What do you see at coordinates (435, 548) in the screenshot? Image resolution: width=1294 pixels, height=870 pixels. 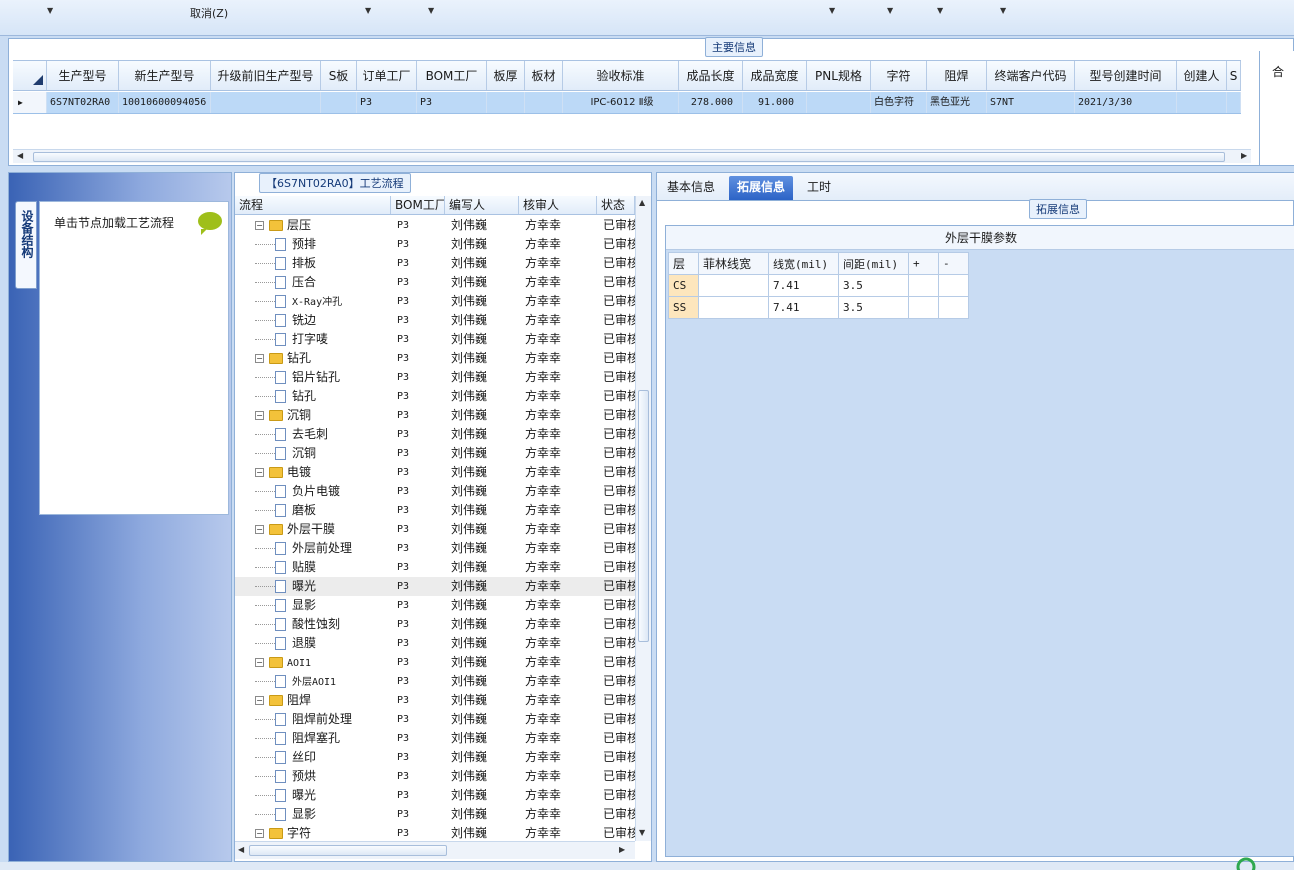 I see `tree-step-row: 外层前处理 P3 刘伟巍 方幸幸 已审核` at bounding box center [435, 548].